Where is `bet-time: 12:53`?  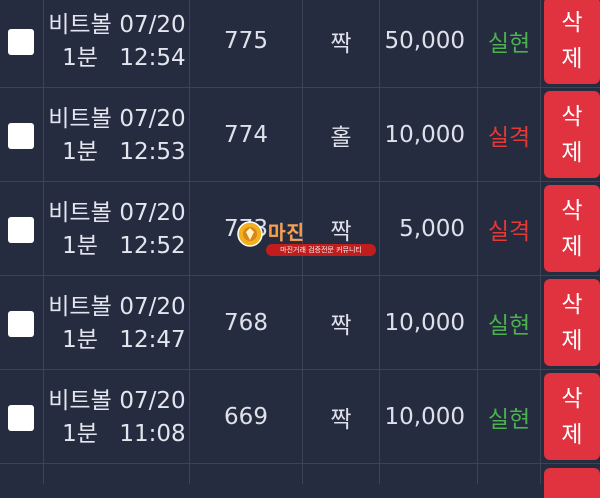
bet-time: 12:53 is located at coordinates (152, 152).